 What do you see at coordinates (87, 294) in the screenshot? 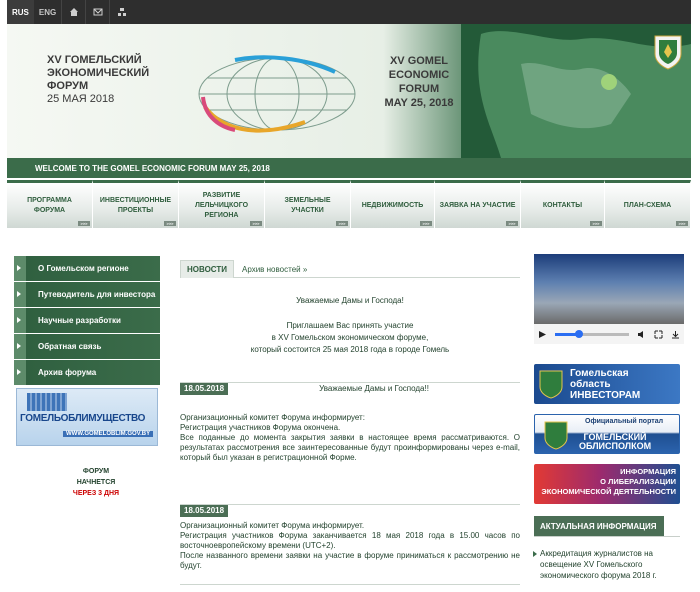
I see `left-menu-item-investor-guide: Путеводитель для инвестора` at bounding box center [87, 294].